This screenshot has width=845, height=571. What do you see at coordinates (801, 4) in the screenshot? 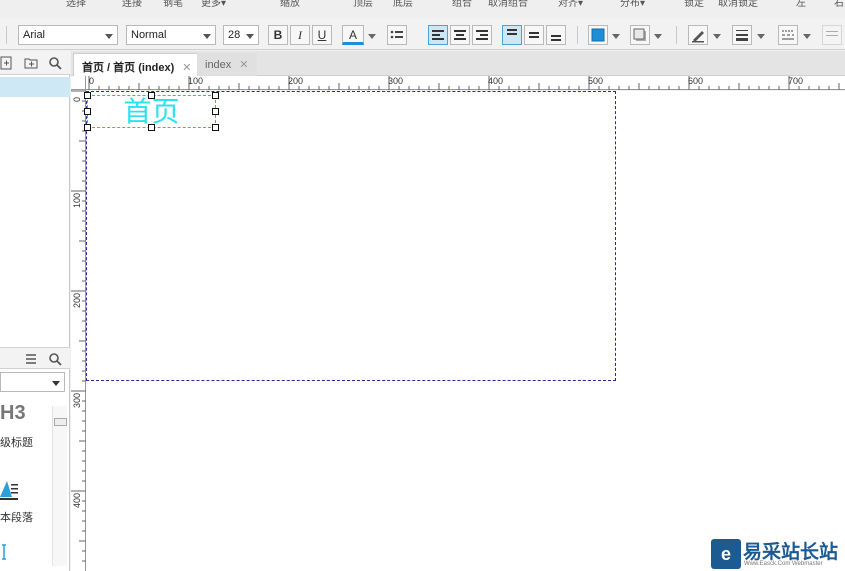
I see `menu-item-left: 左` at bounding box center [801, 4].